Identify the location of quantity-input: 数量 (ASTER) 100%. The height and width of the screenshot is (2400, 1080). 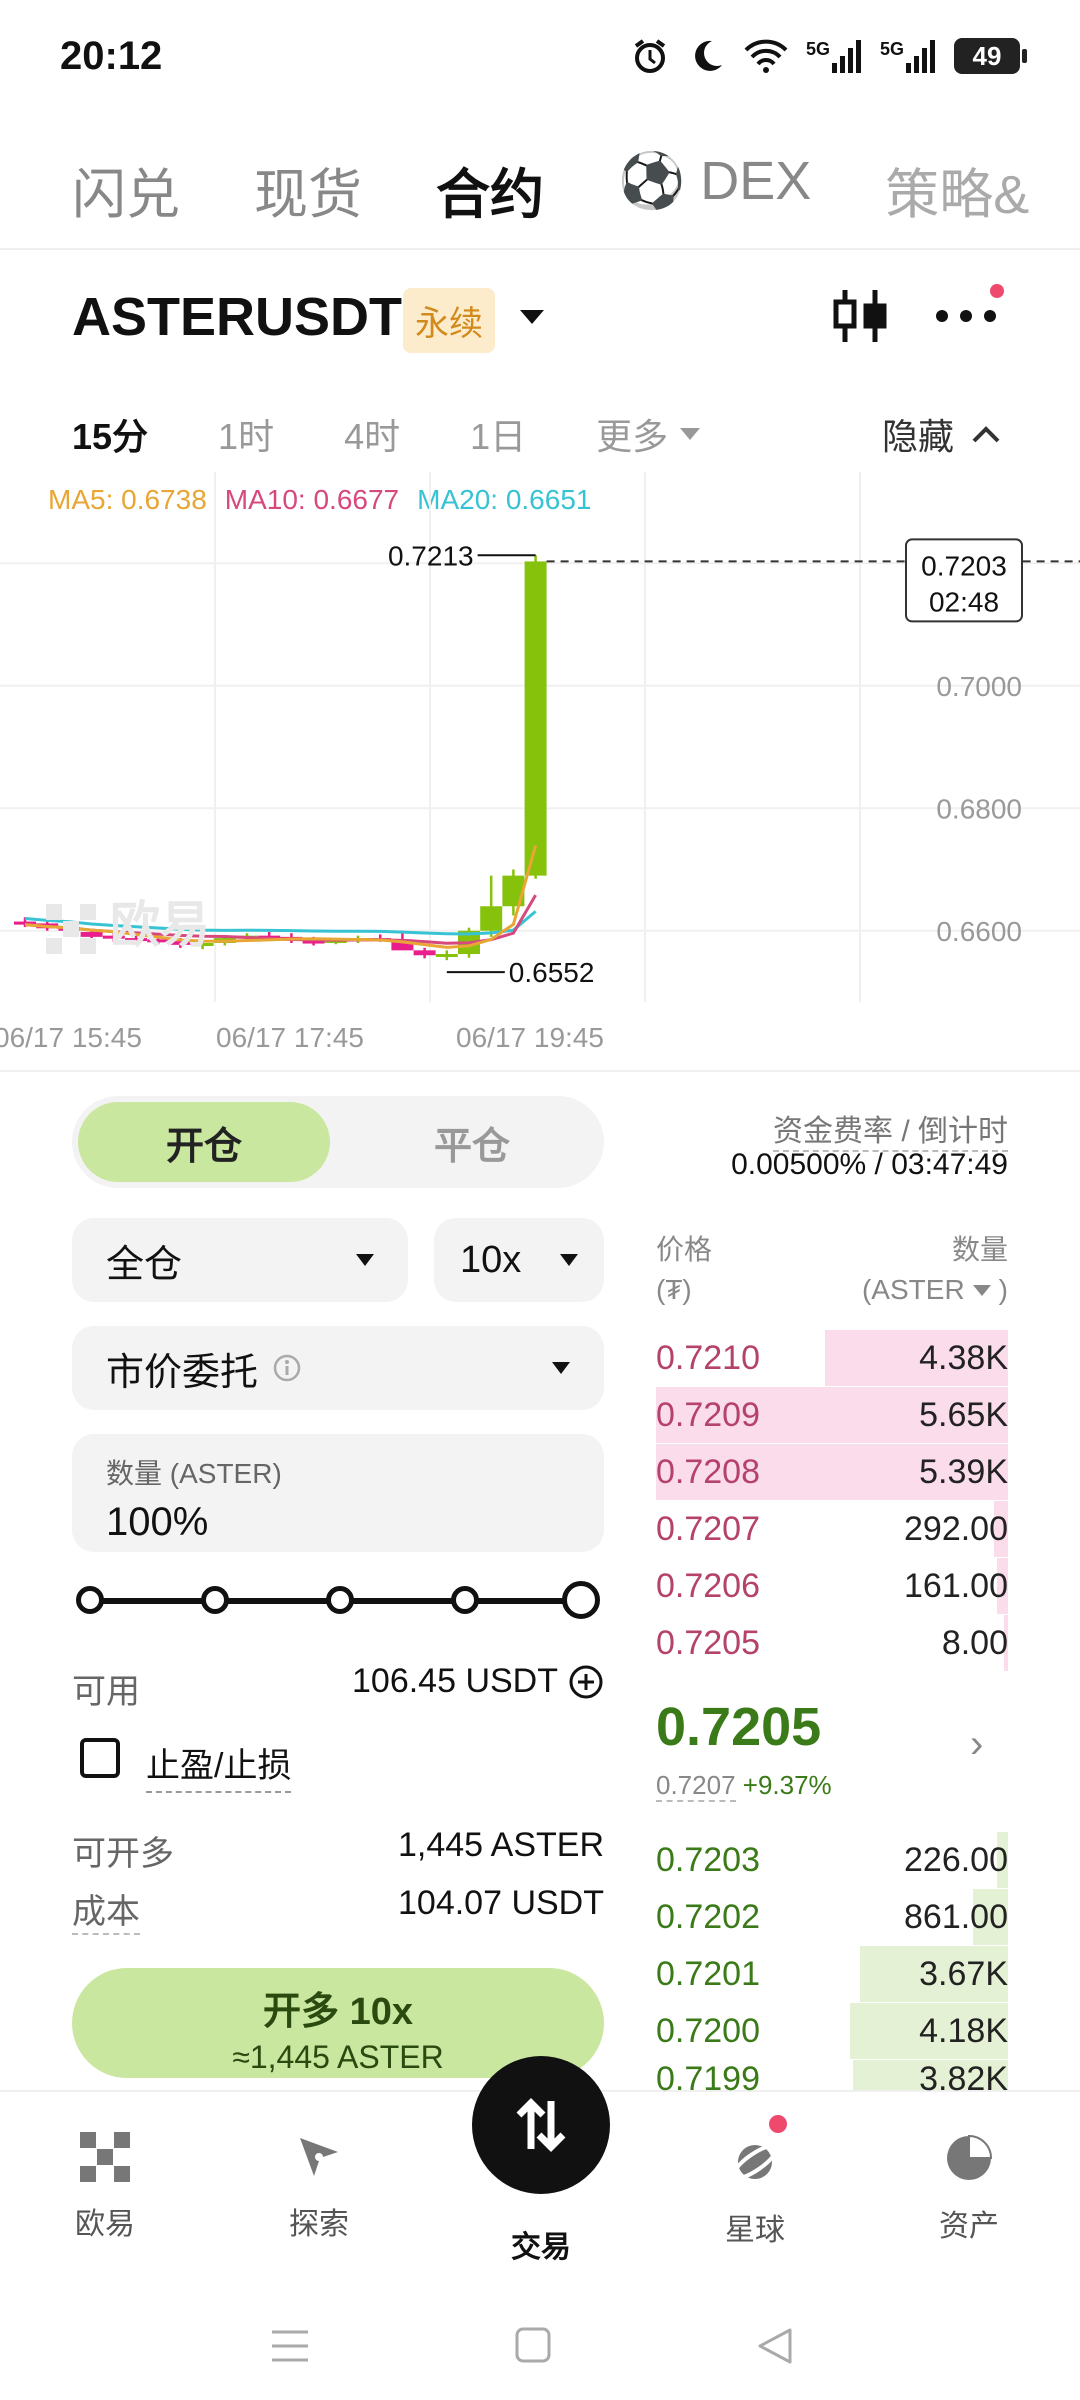
(338, 1493).